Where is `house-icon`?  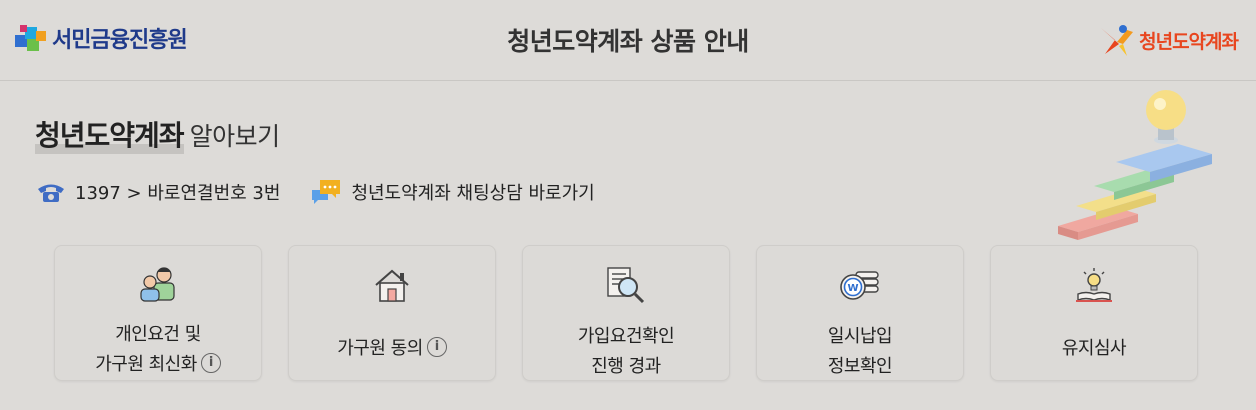 house-icon is located at coordinates (392, 285).